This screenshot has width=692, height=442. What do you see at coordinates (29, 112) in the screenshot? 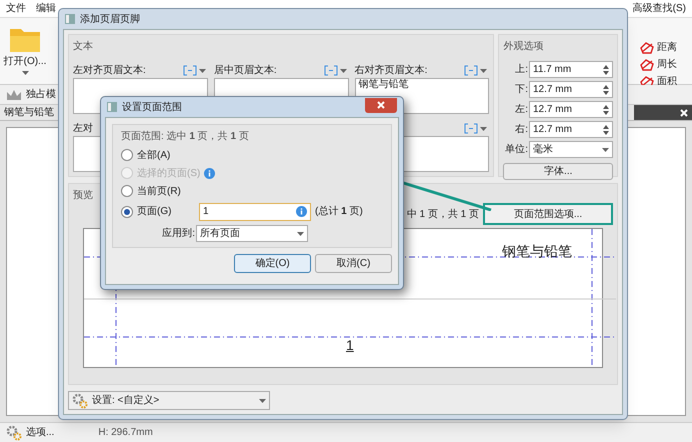
I see `document-tab: 钢笔与铅笔` at bounding box center [29, 112].